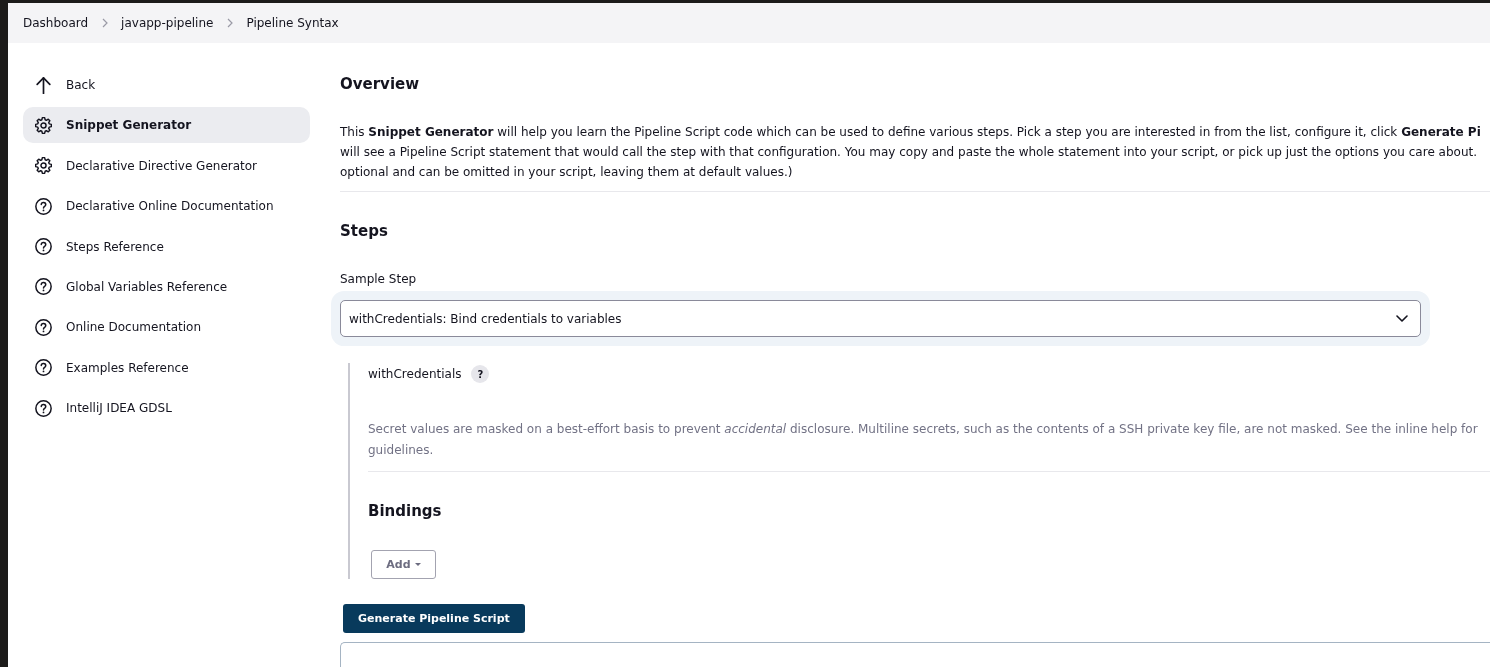  I want to click on up-arrow-icon, so click(43, 85).